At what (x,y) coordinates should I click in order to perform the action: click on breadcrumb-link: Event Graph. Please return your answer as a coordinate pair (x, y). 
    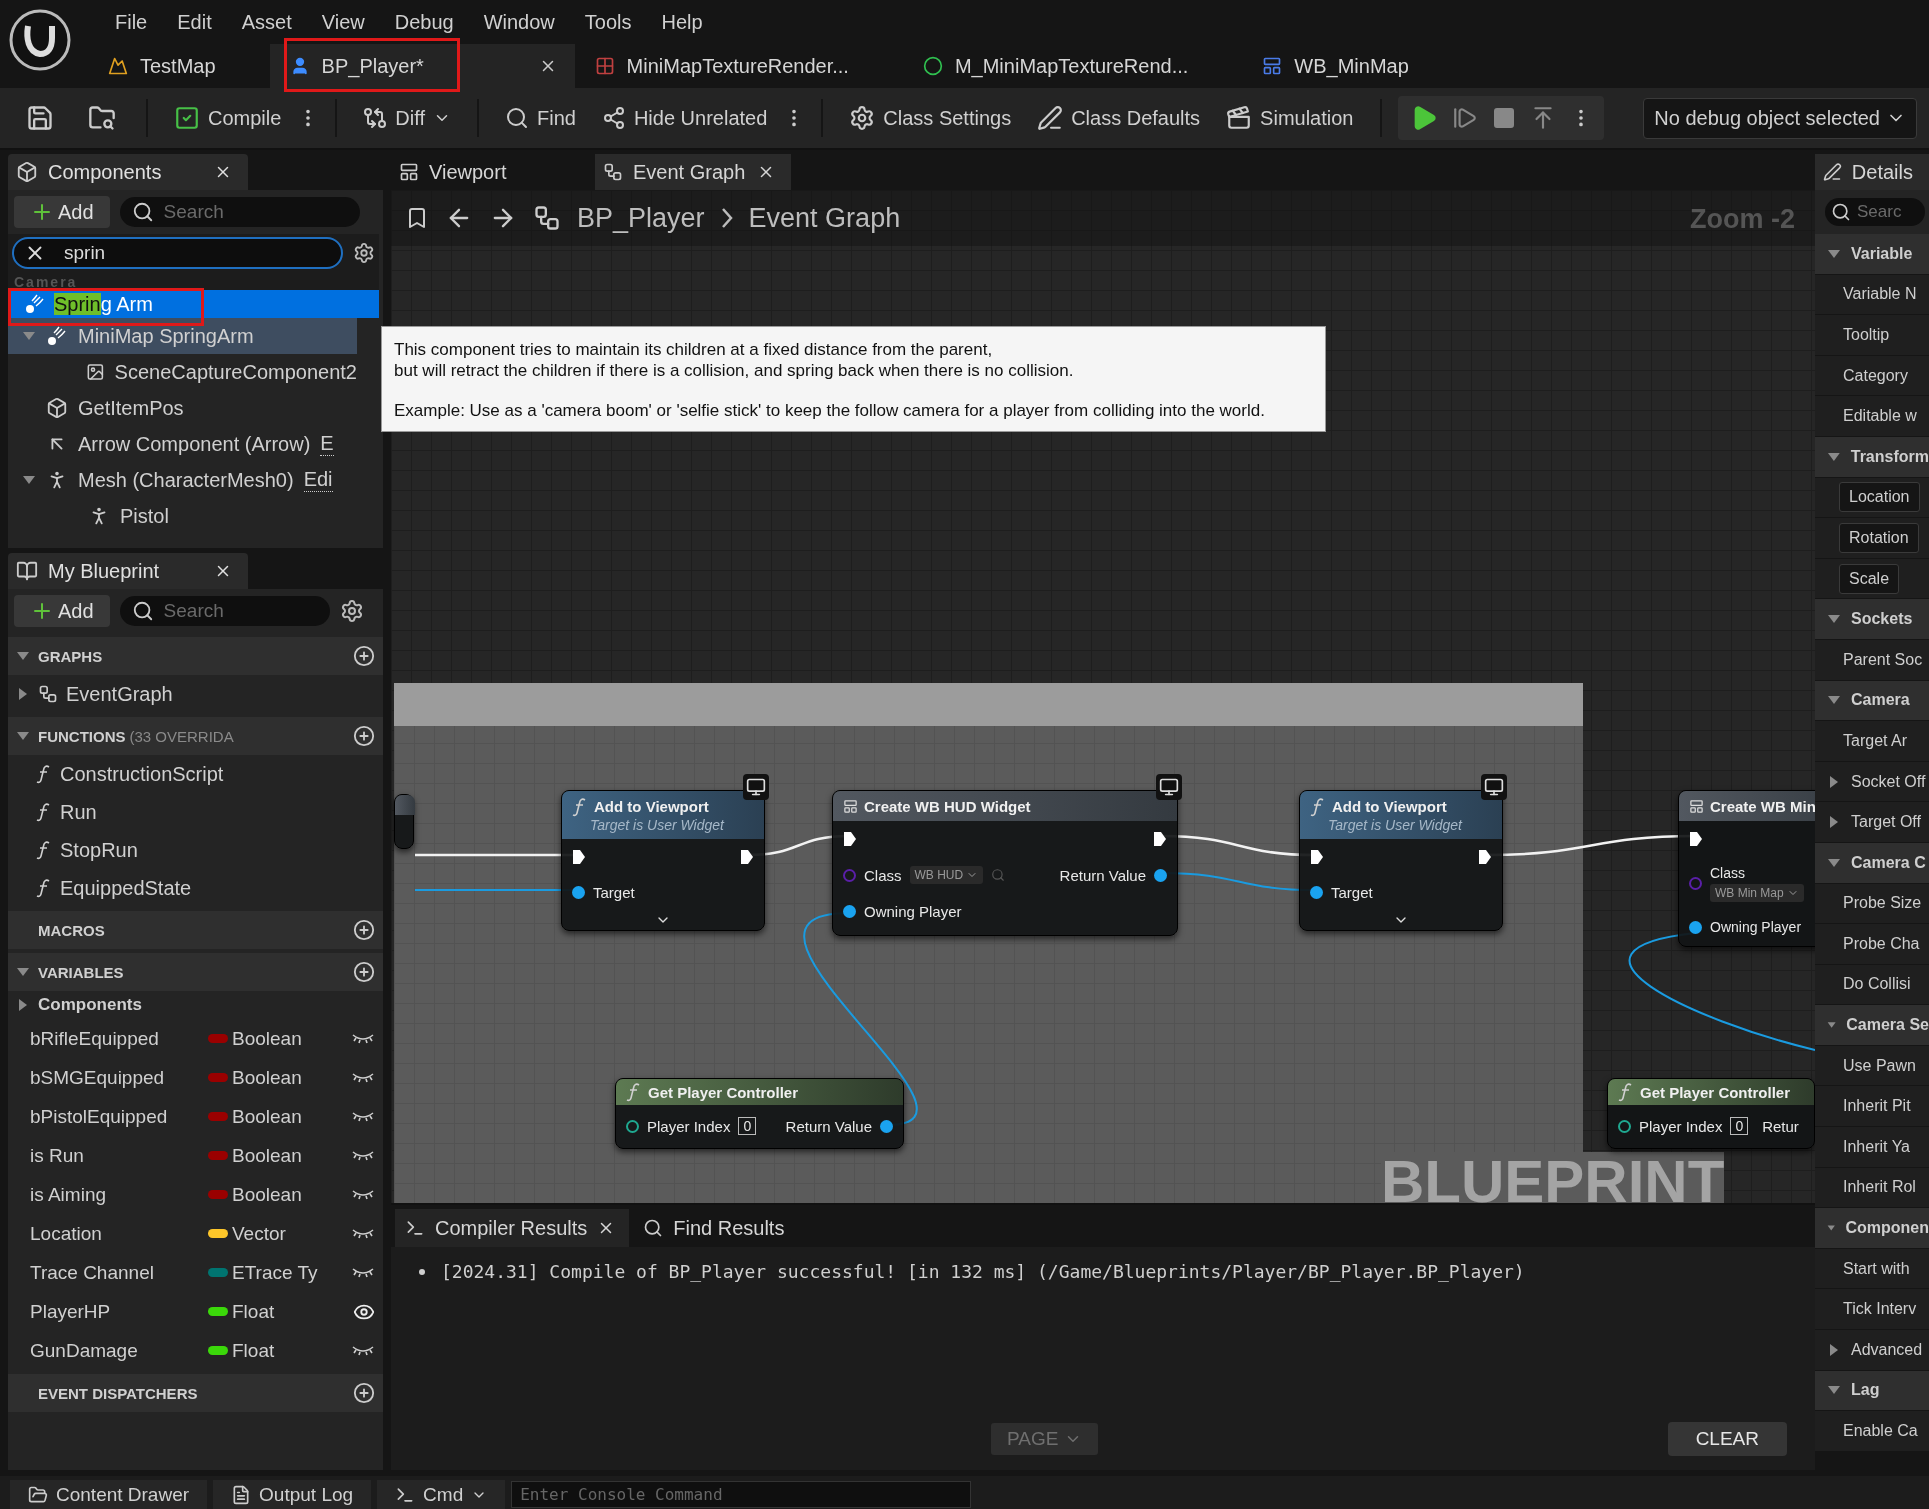
    Looking at the image, I should click on (824, 218).